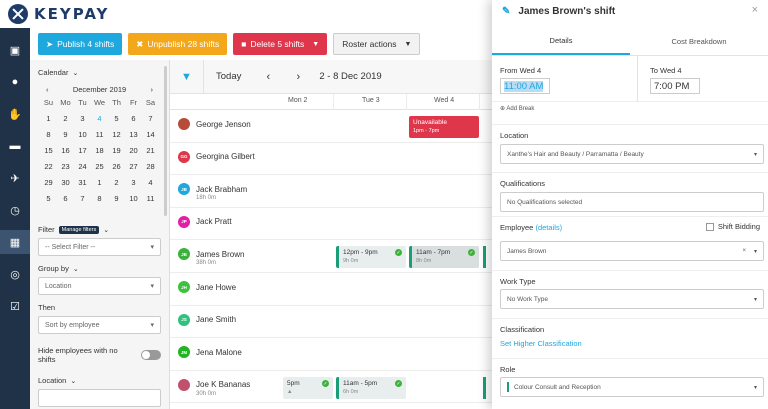  I want to click on shift-block: 11am - 5pm 6h 0m ✓, so click(371, 388).